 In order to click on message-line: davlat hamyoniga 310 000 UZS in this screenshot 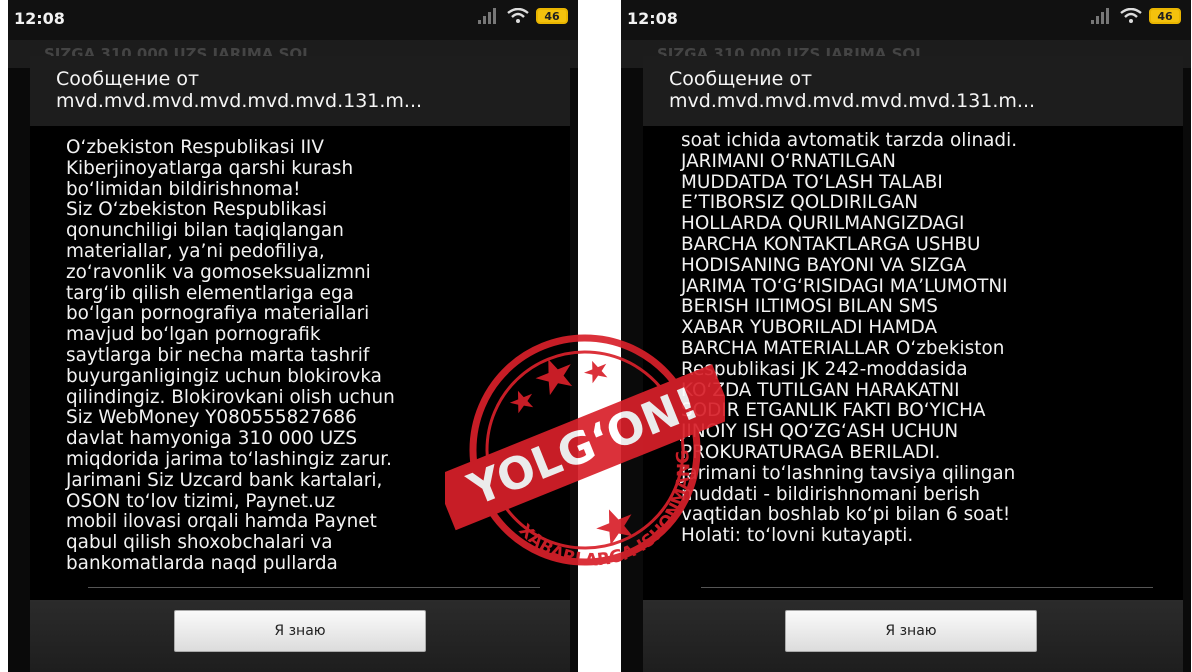, I will do `click(212, 439)`.